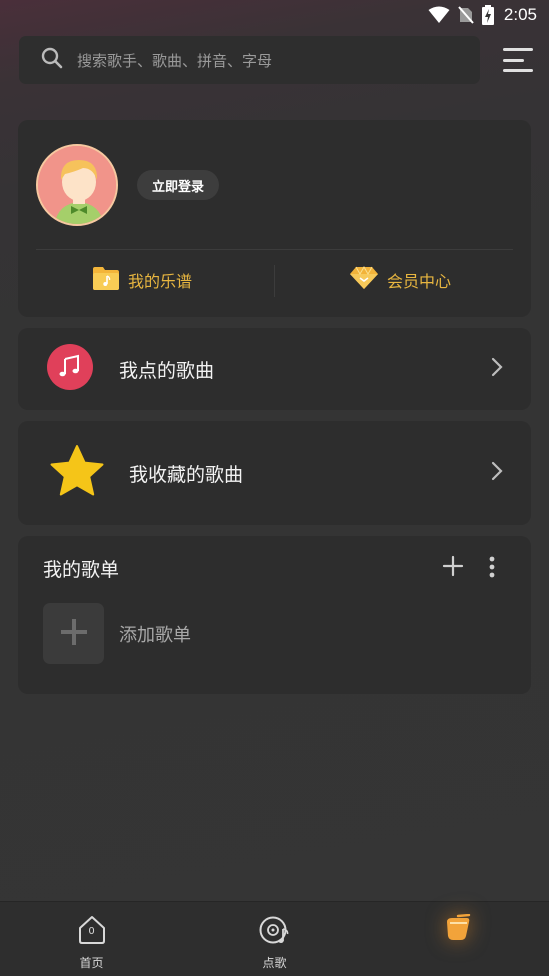 This screenshot has width=549, height=976. I want to click on status-bar: 2:05, so click(274, 15).